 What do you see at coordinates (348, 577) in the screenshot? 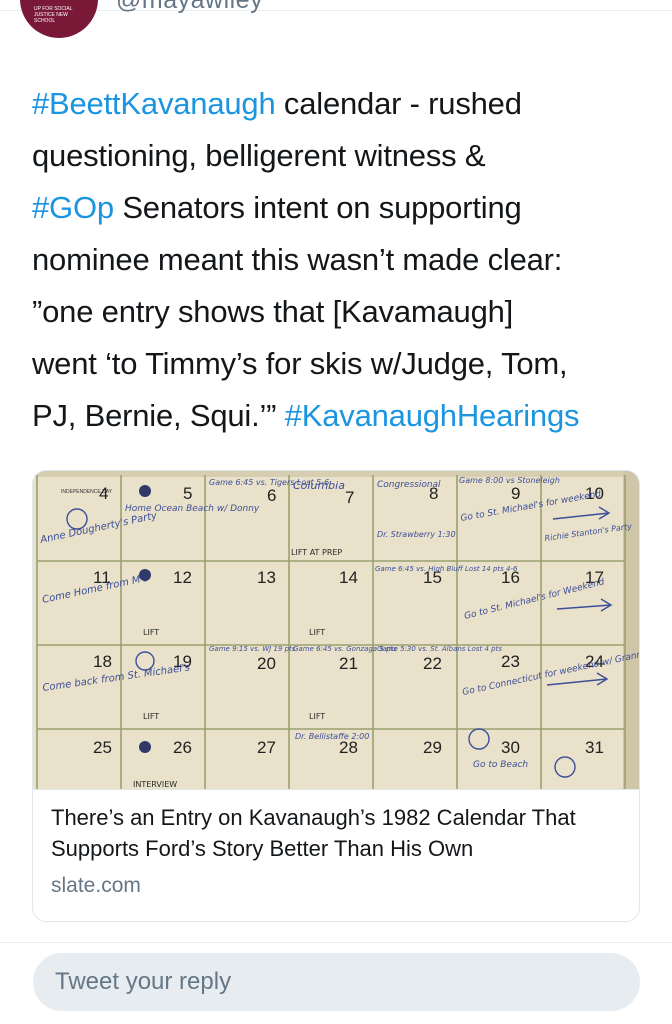
I see `day-number: 14` at bounding box center [348, 577].